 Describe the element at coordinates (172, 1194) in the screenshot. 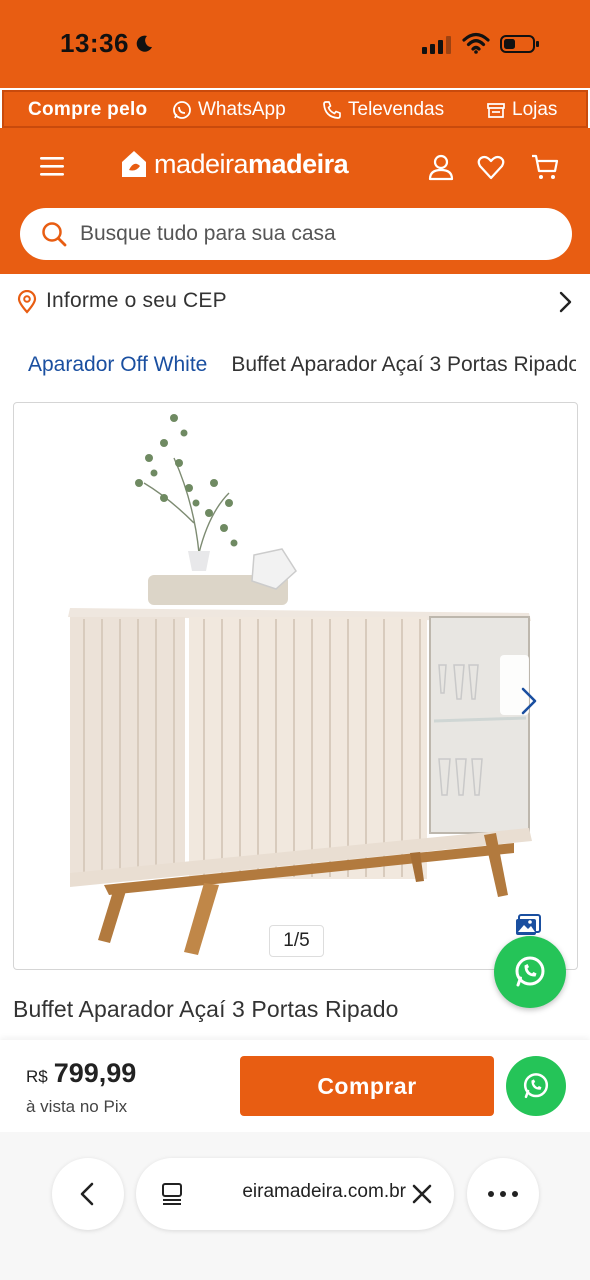

I see `tabs-icon` at that location.